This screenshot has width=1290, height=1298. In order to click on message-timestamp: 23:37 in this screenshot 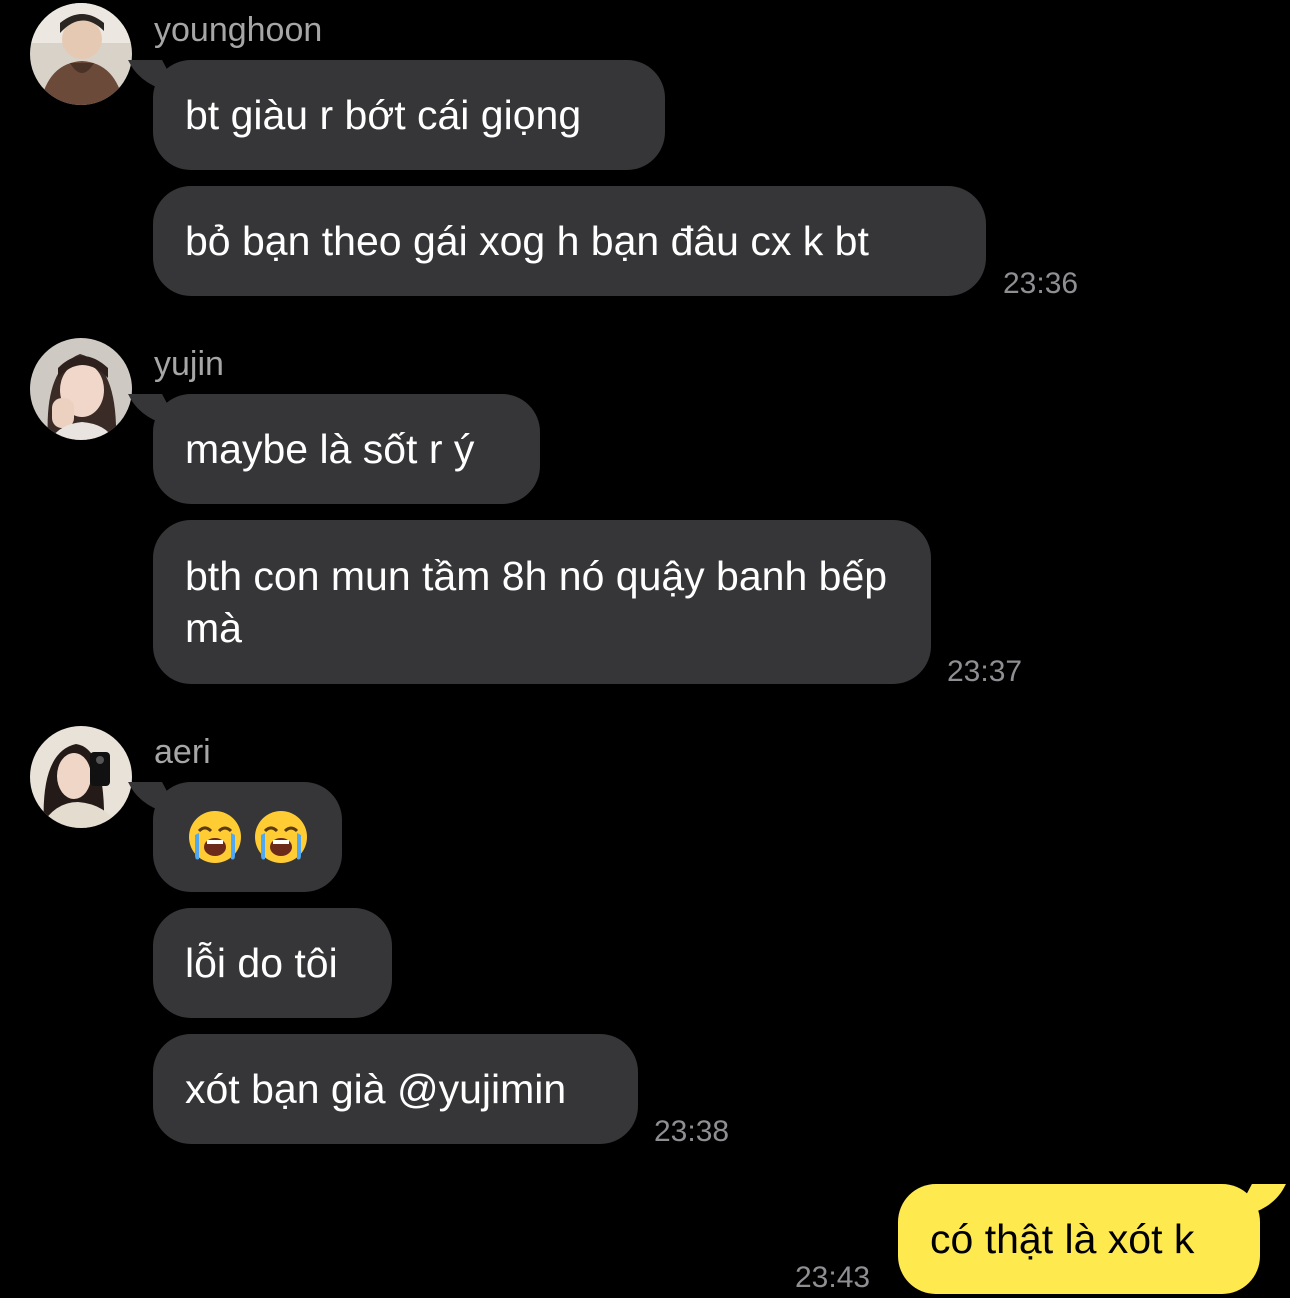, I will do `click(985, 671)`.